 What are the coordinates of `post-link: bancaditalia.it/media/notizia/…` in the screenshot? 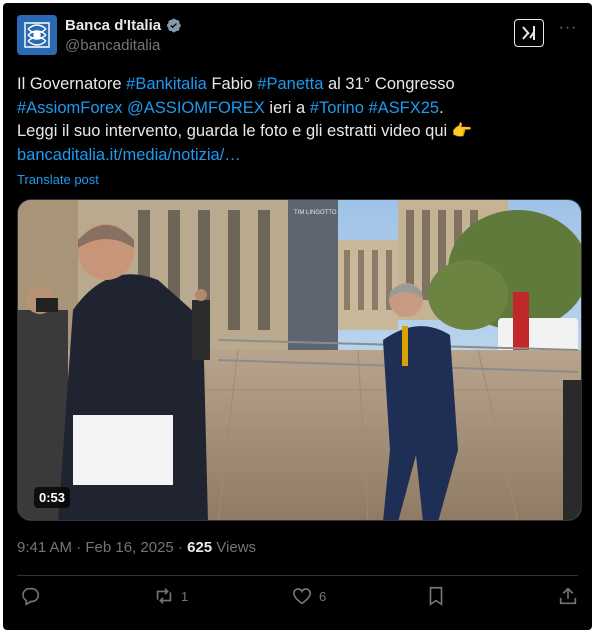 It's located at (297, 156).